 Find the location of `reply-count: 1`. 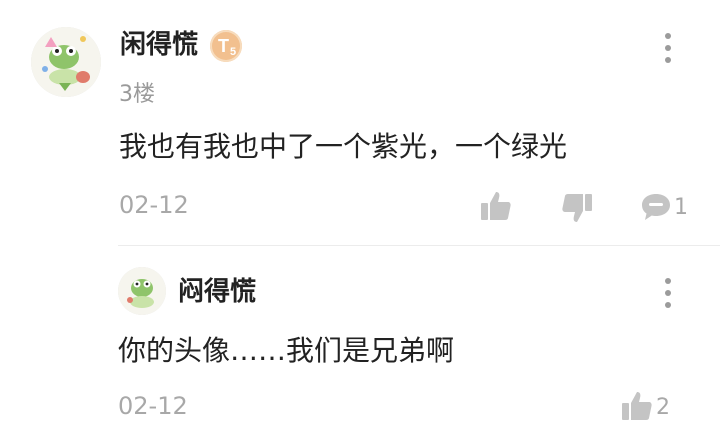

reply-count: 1 is located at coordinates (681, 207).